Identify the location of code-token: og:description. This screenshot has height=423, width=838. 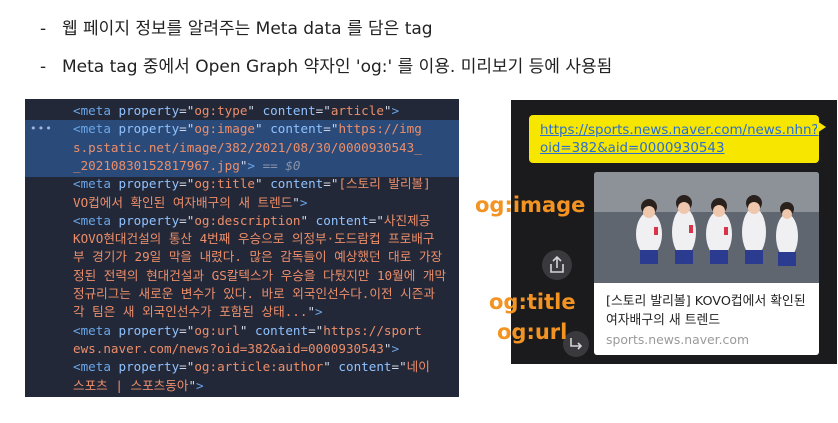
(247, 220).